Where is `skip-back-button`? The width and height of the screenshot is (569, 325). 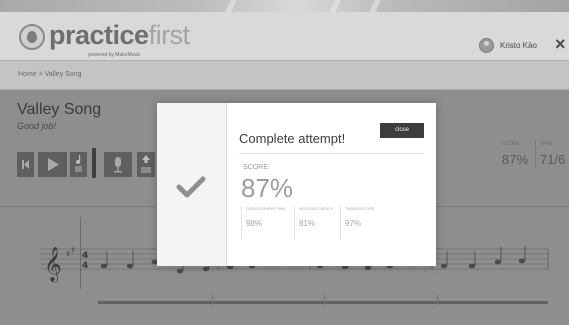
skip-back-button is located at coordinates (25, 164).